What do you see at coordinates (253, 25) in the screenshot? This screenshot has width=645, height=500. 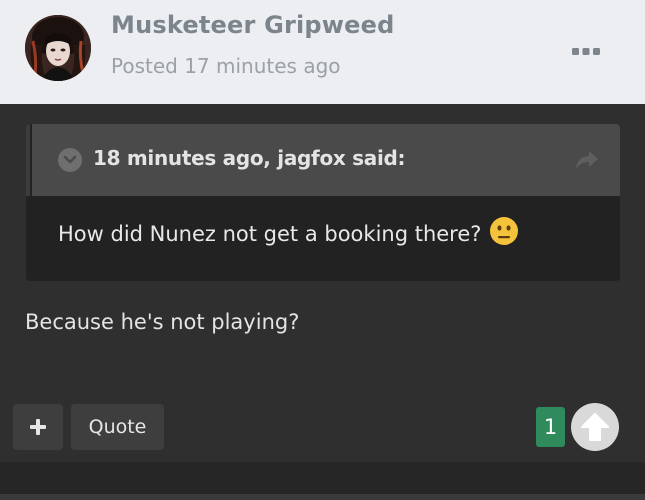 I see `author-name: Musketeer Gripweed` at bounding box center [253, 25].